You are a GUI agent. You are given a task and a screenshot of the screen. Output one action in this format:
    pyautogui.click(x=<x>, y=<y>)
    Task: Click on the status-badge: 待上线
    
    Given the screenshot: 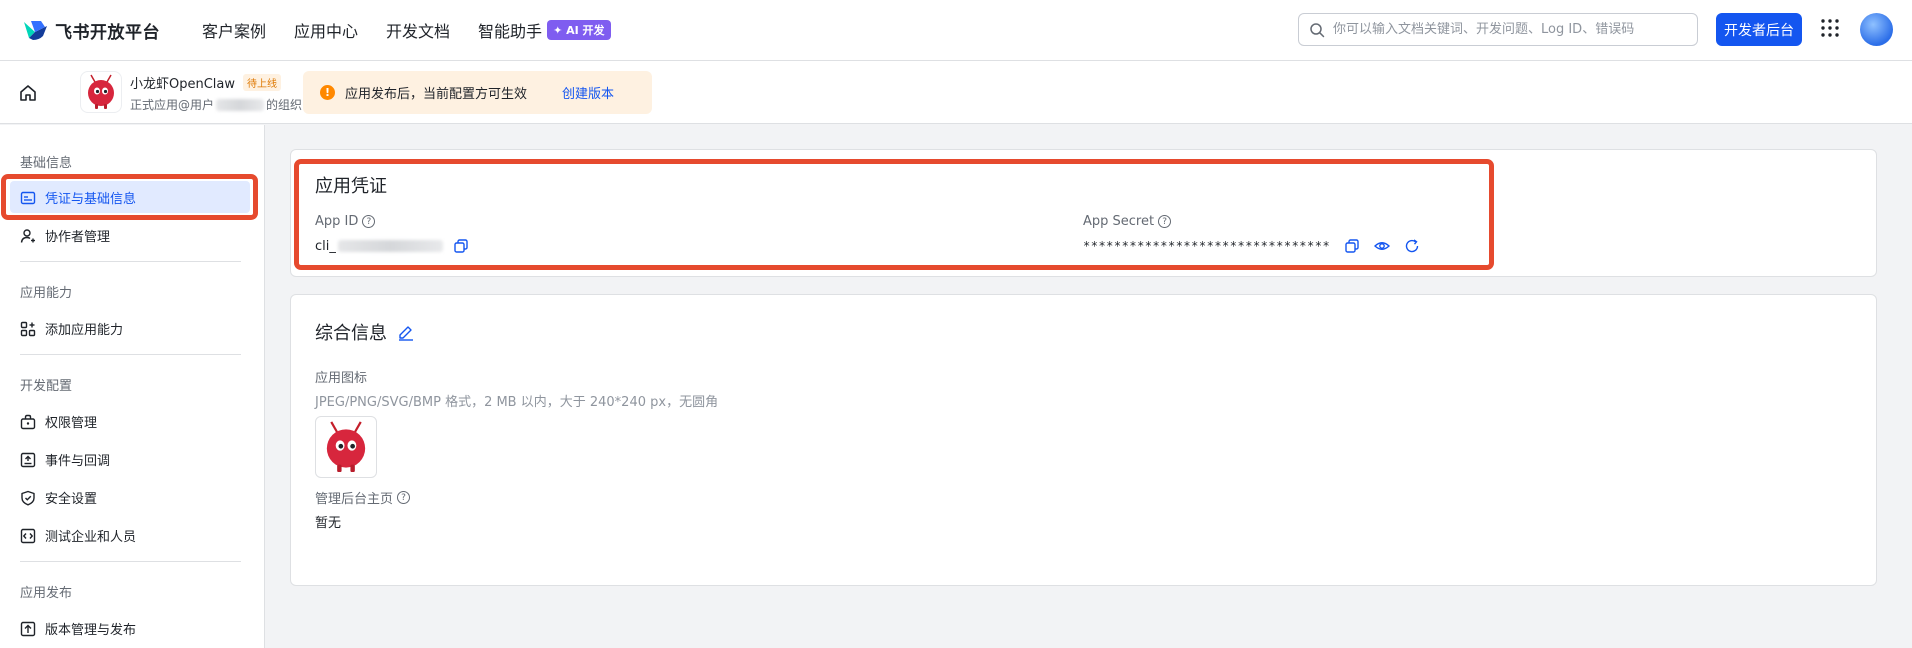 What is the action you would take?
    pyautogui.click(x=262, y=82)
    